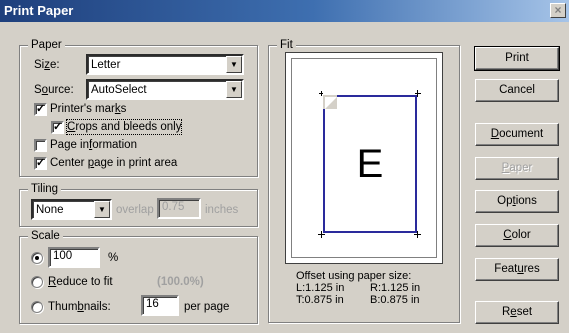  I want to click on paper-sheet: E, so click(370, 164).